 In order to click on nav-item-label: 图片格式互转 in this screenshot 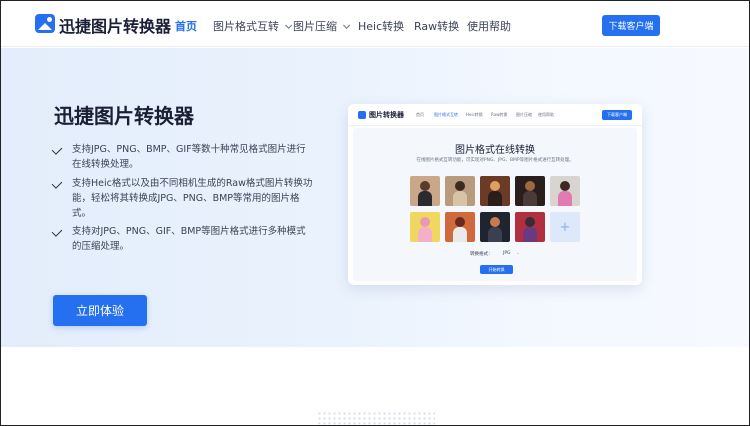, I will do `click(246, 26)`.